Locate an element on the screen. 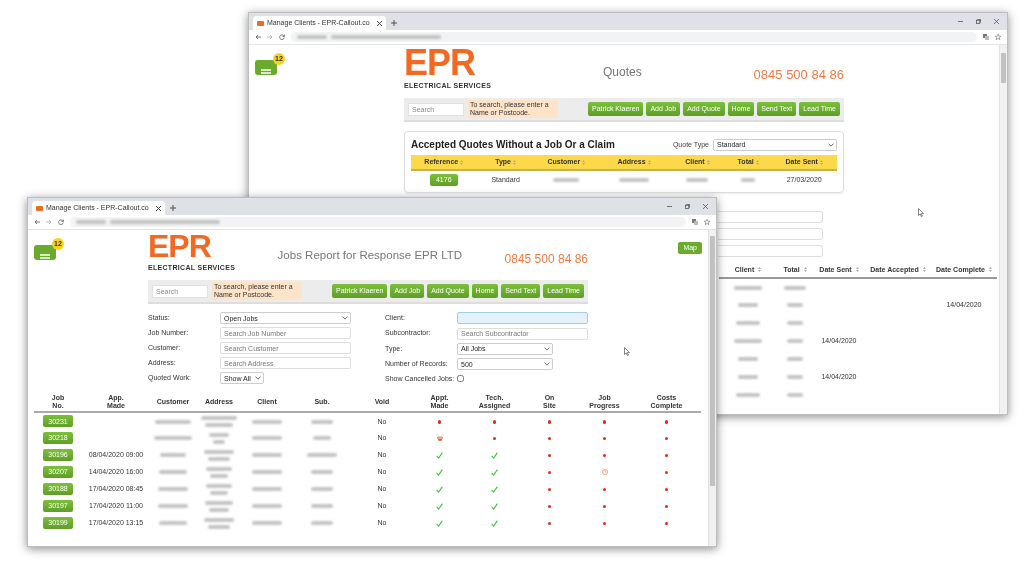 The image size is (1024, 563). card-title: Accepted Quotes Without a Job Or a Claim is located at coordinates (513, 145).